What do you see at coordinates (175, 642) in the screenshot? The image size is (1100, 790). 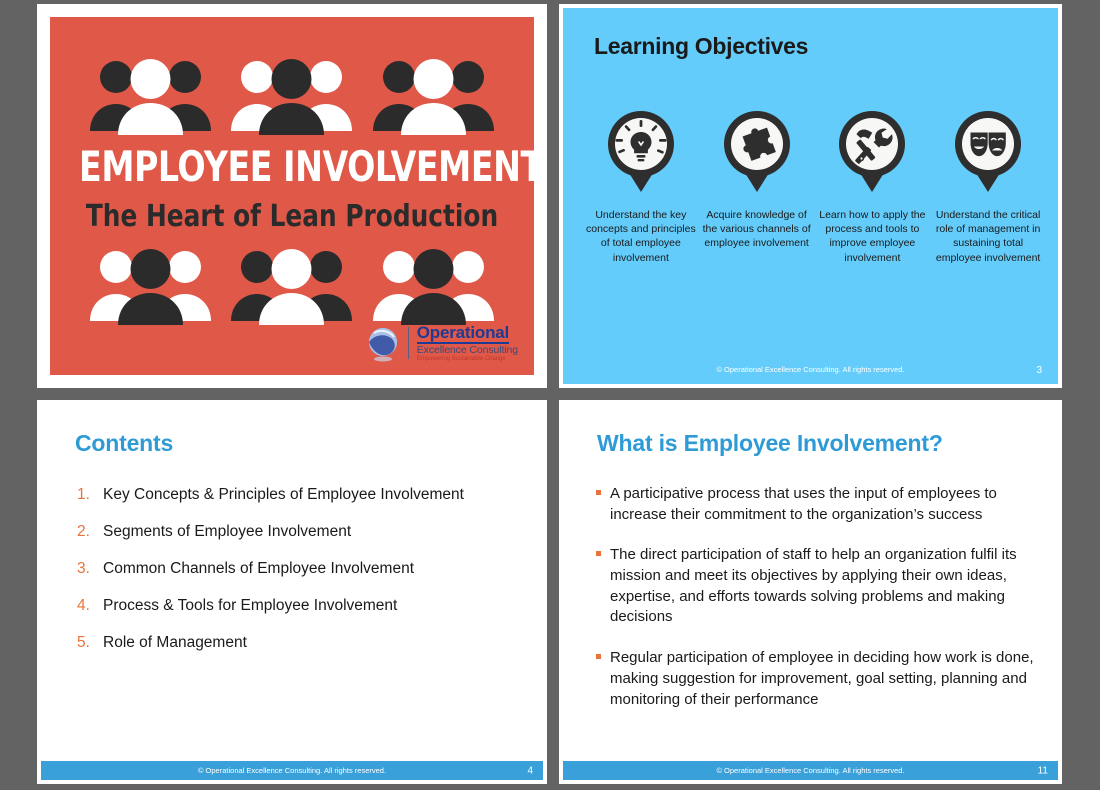 I see `contents-label-5: Role of Management` at bounding box center [175, 642].